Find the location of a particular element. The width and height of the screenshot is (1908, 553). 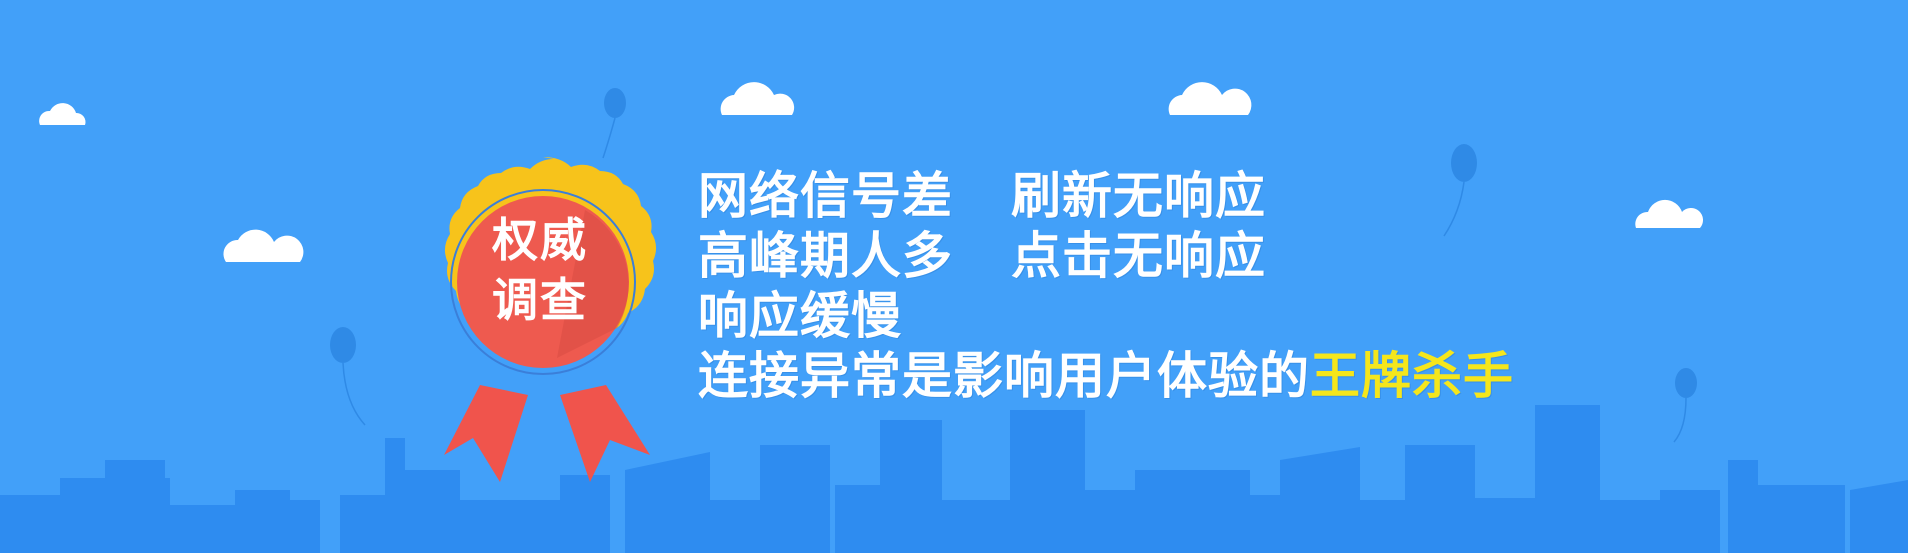

headline-phrase: 响应缓慢 is located at coordinates (800, 316).